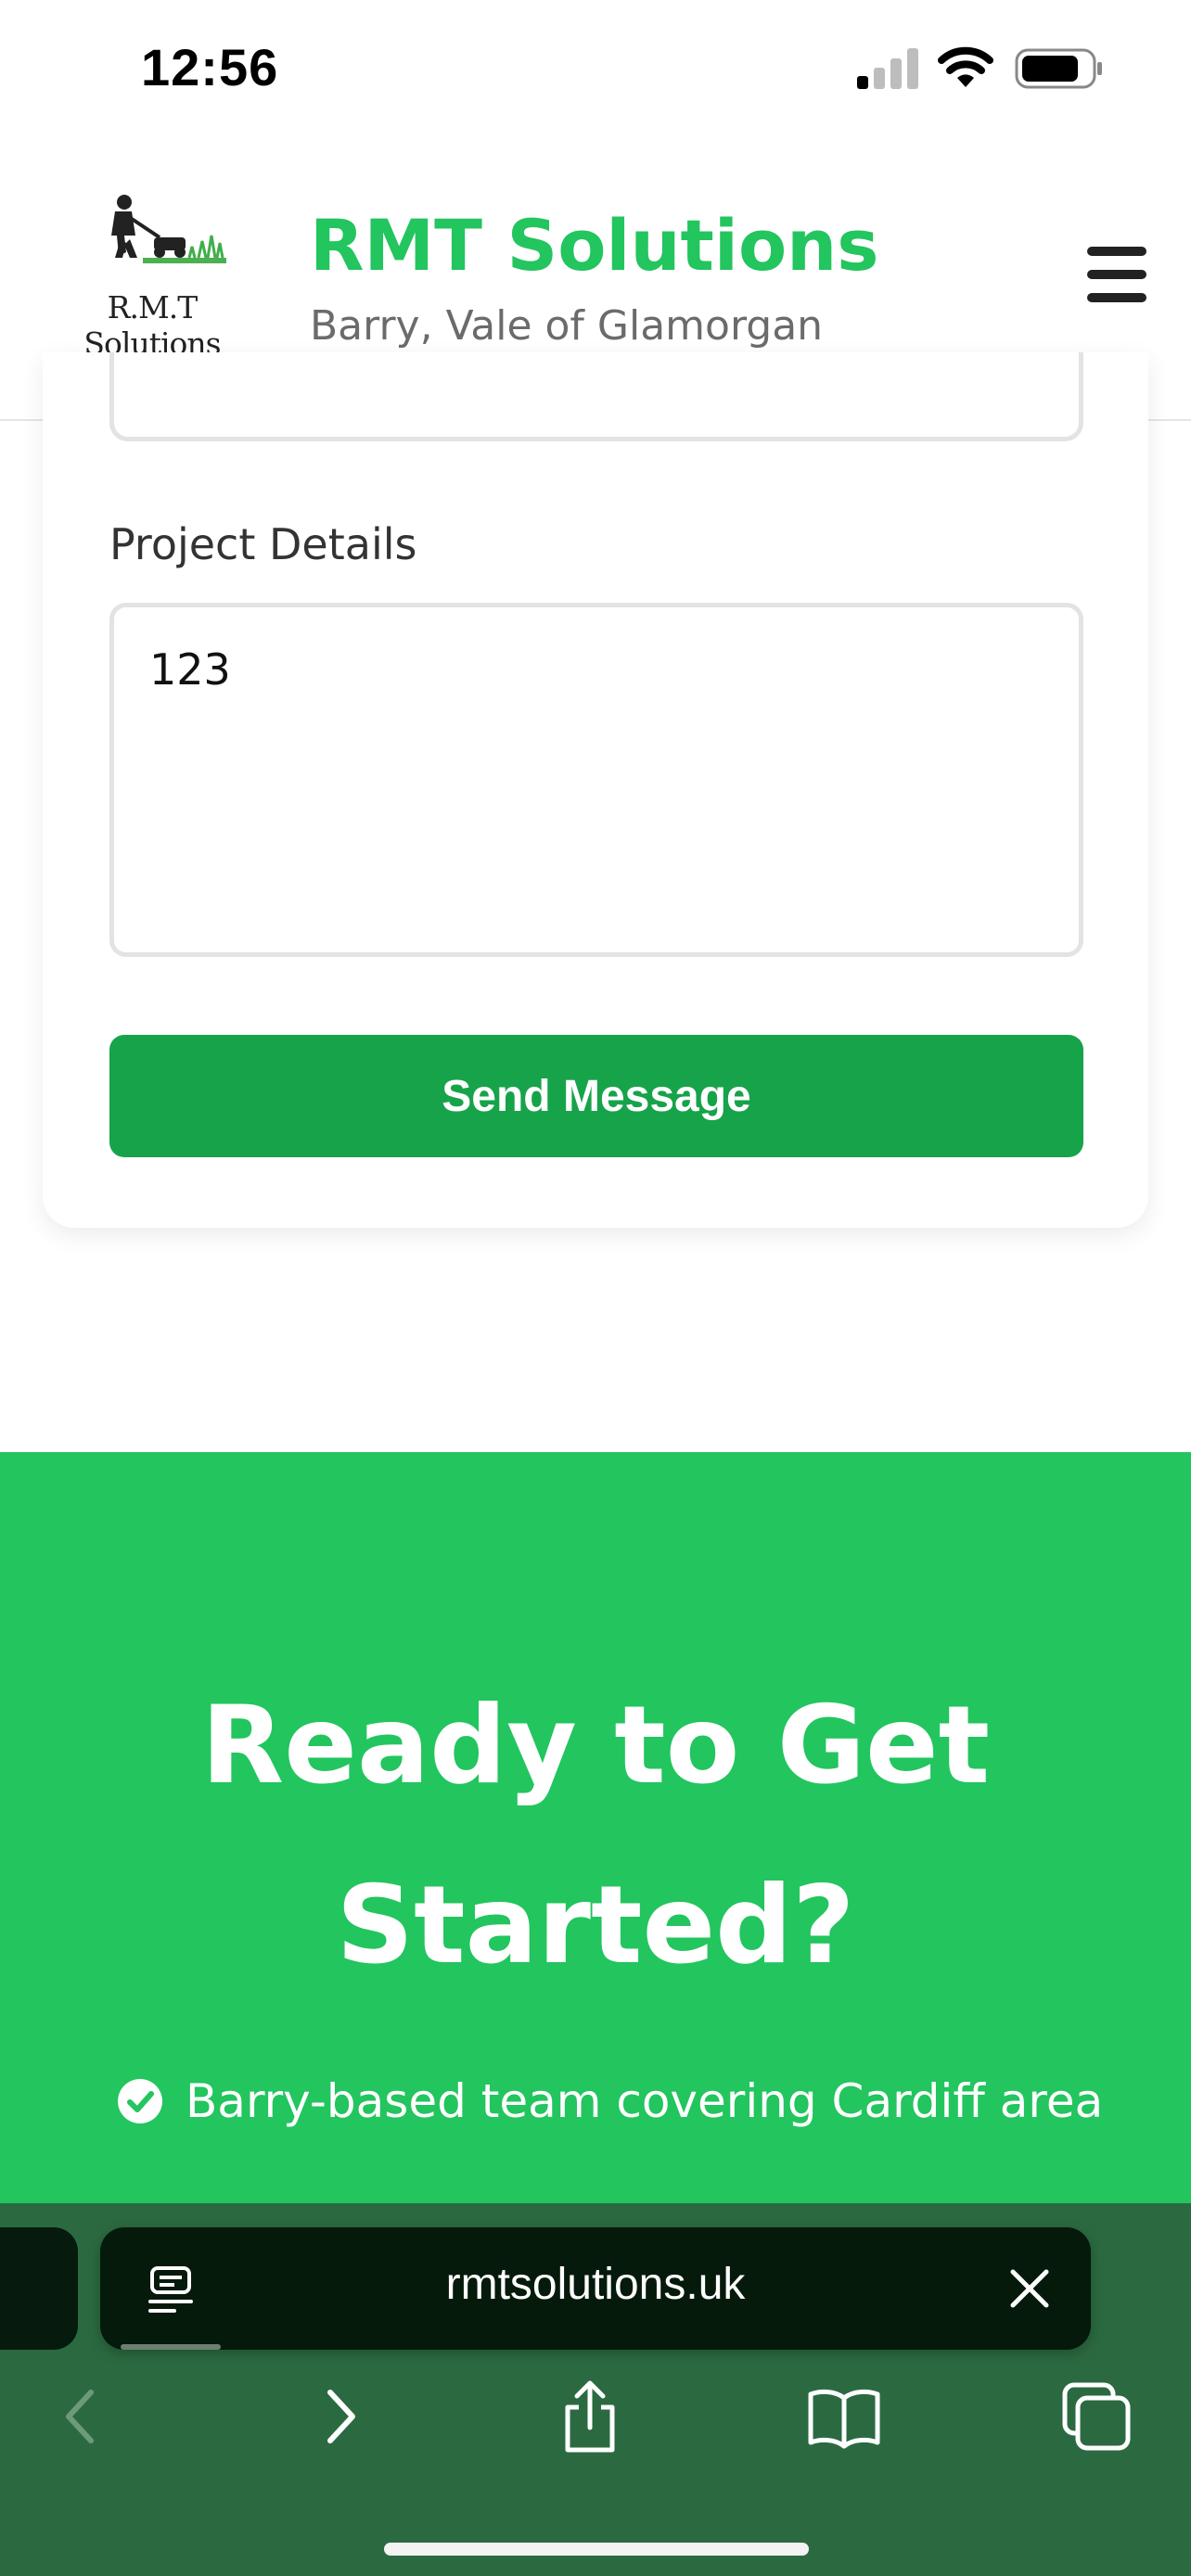 Image resolution: width=1191 pixels, height=2576 pixels. I want to click on status-bar: 12:56, so click(595, 69).